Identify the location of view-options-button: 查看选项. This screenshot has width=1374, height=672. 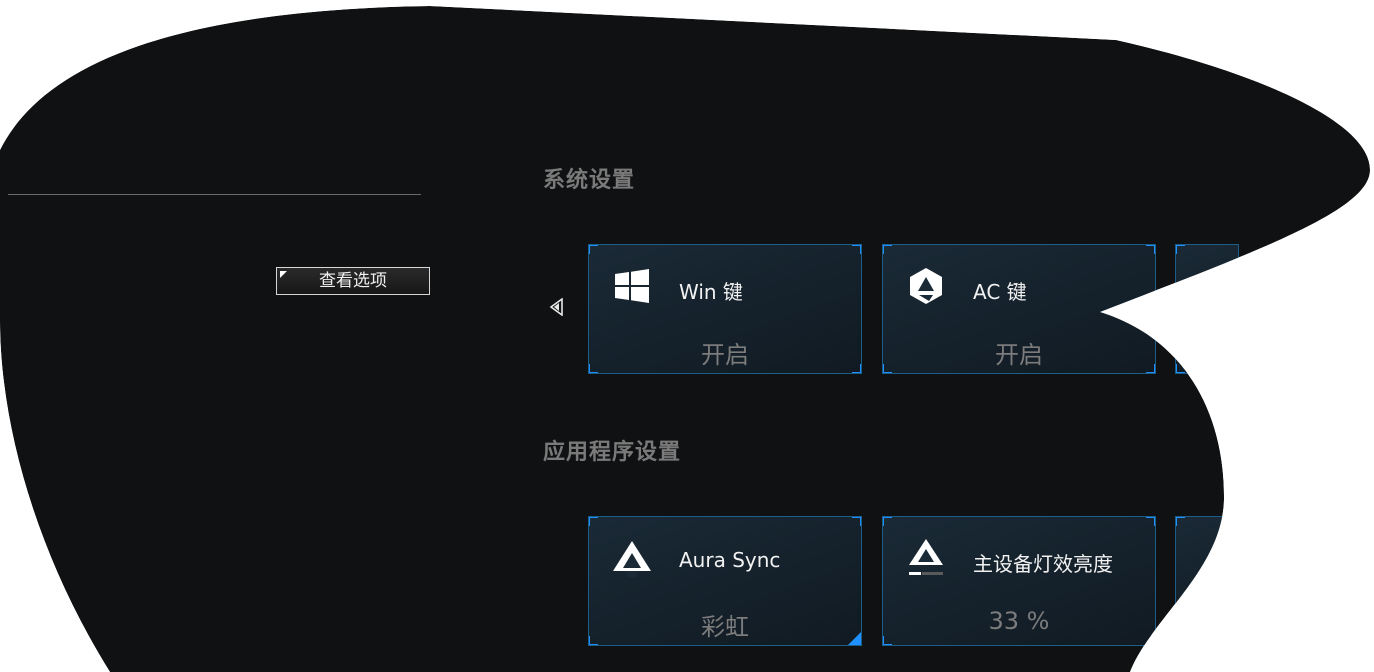
(353, 281).